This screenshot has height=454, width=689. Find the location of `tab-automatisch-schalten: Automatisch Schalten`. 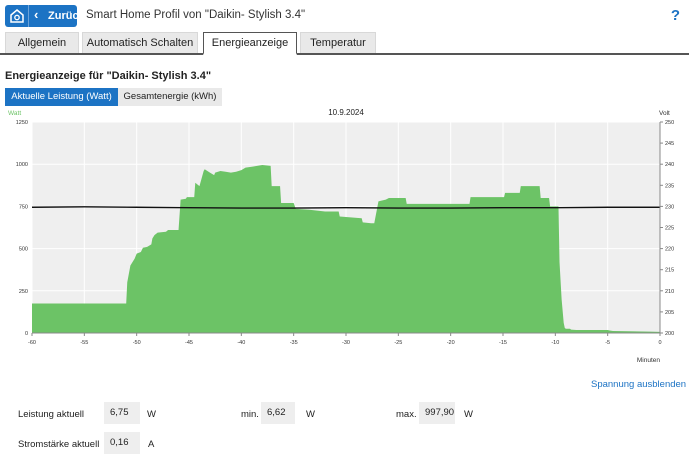

tab-automatisch-schalten: Automatisch Schalten is located at coordinates (140, 42).